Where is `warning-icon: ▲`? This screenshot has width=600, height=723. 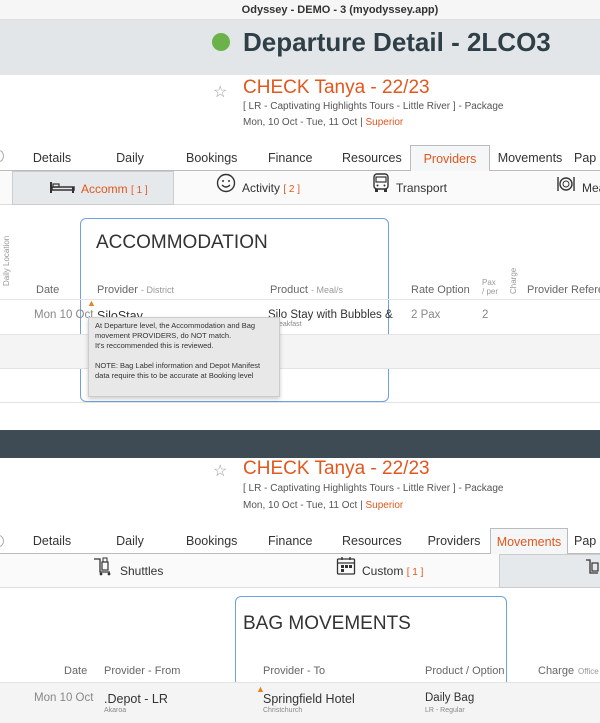 warning-icon: ▲ is located at coordinates (91, 303).